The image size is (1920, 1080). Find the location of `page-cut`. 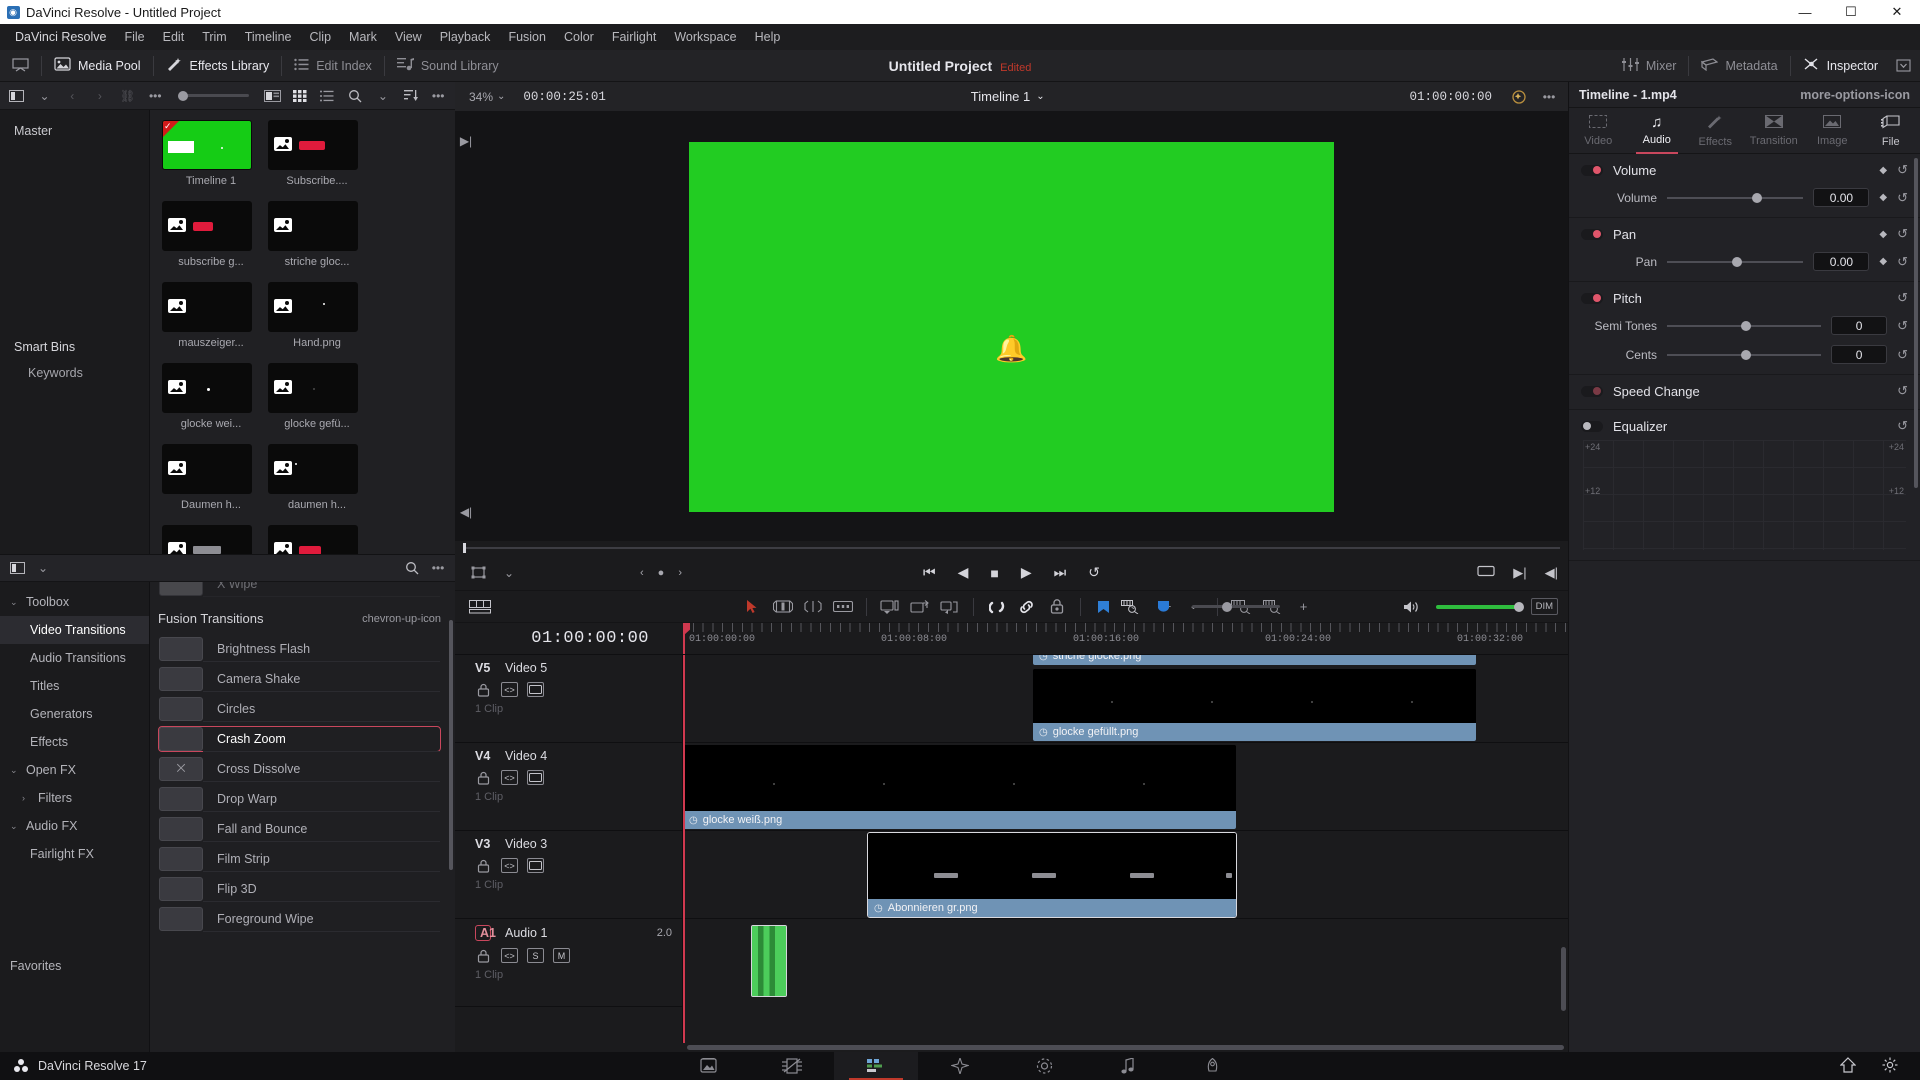

page-cut is located at coordinates (792, 1066).